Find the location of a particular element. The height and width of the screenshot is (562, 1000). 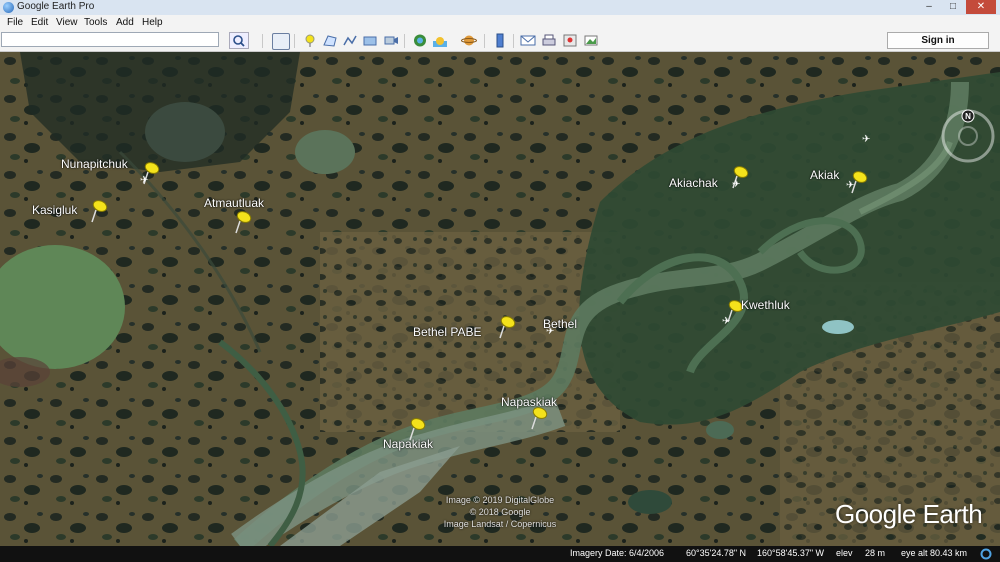

placemark-label-bethel: Bethel is located at coordinates (560, 324).